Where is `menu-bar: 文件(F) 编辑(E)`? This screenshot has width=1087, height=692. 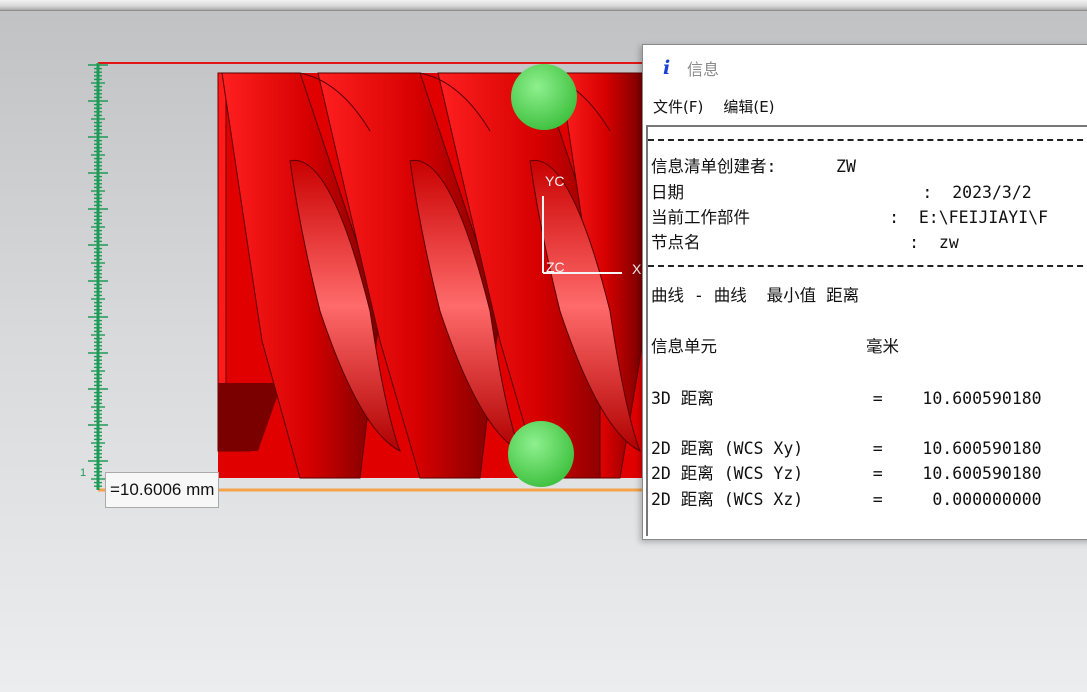
menu-bar: 文件(F) 编辑(E) is located at coordinates (865, 106).